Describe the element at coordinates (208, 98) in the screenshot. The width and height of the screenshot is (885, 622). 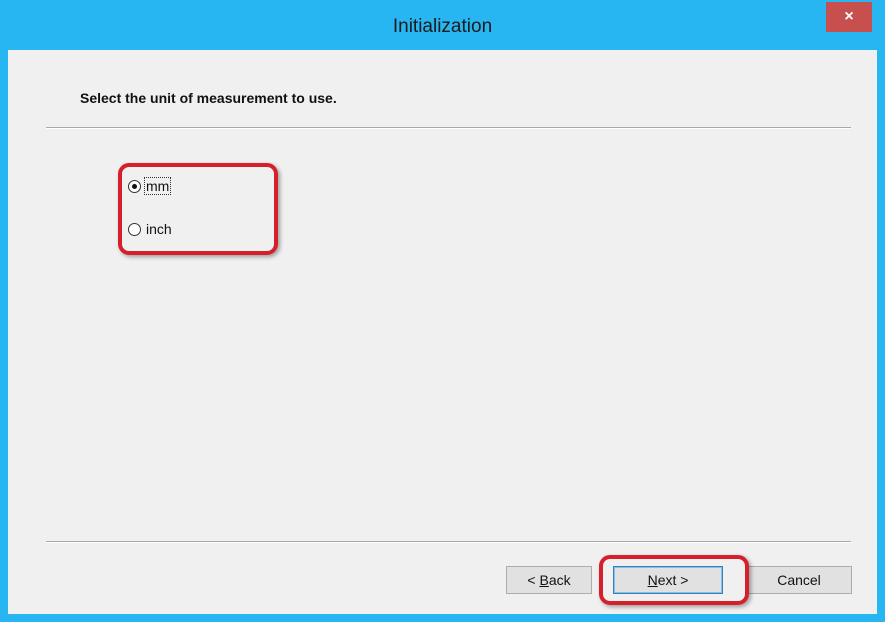
I see `instruction-heading: Select the unit of measurement to use.` at that location.